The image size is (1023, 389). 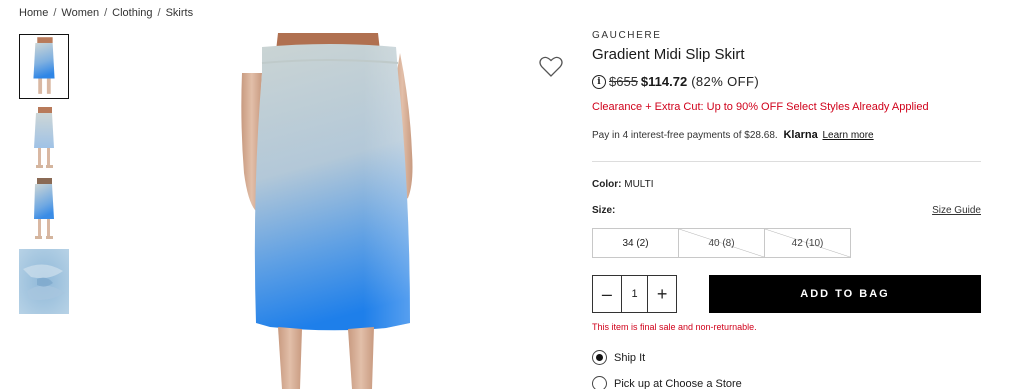 I want to click on size-options: 34 (2) 40 (8) 42 (10), so click(x=721, y=243).